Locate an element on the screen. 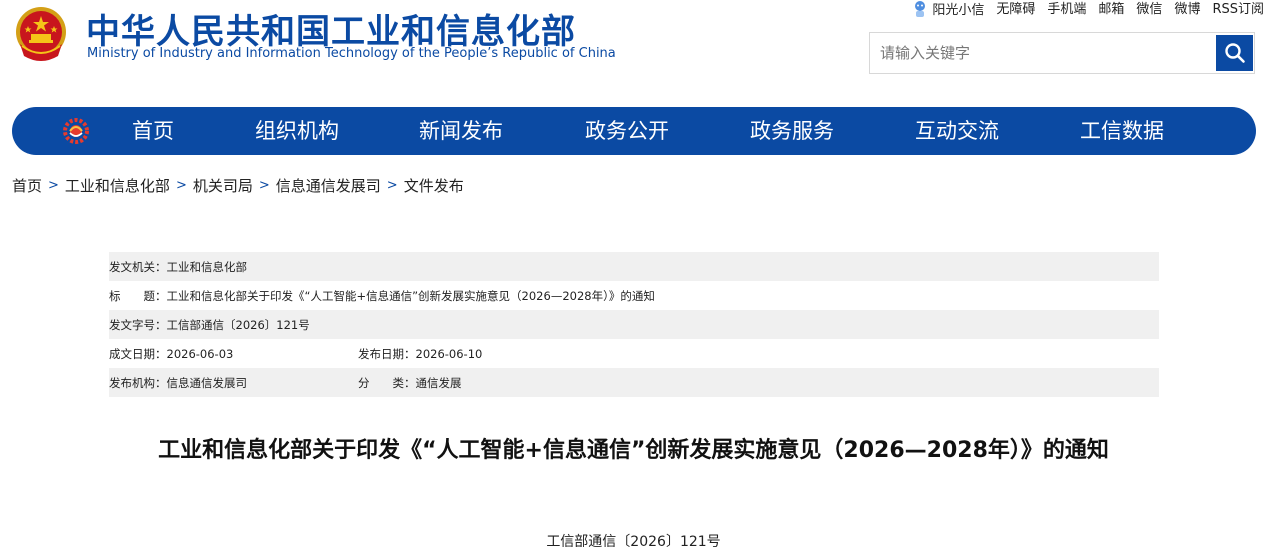 This screenshot has width=1280, height=547. top-link-mail: 邮箱 is located at coordinates (1111, 10).